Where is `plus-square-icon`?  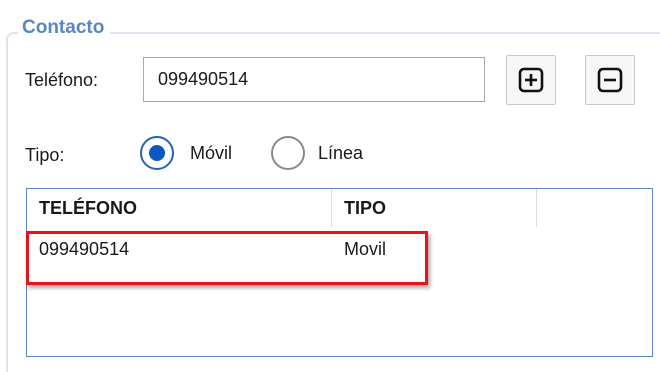
plus-square-icon is located at coordinates (531, 80).